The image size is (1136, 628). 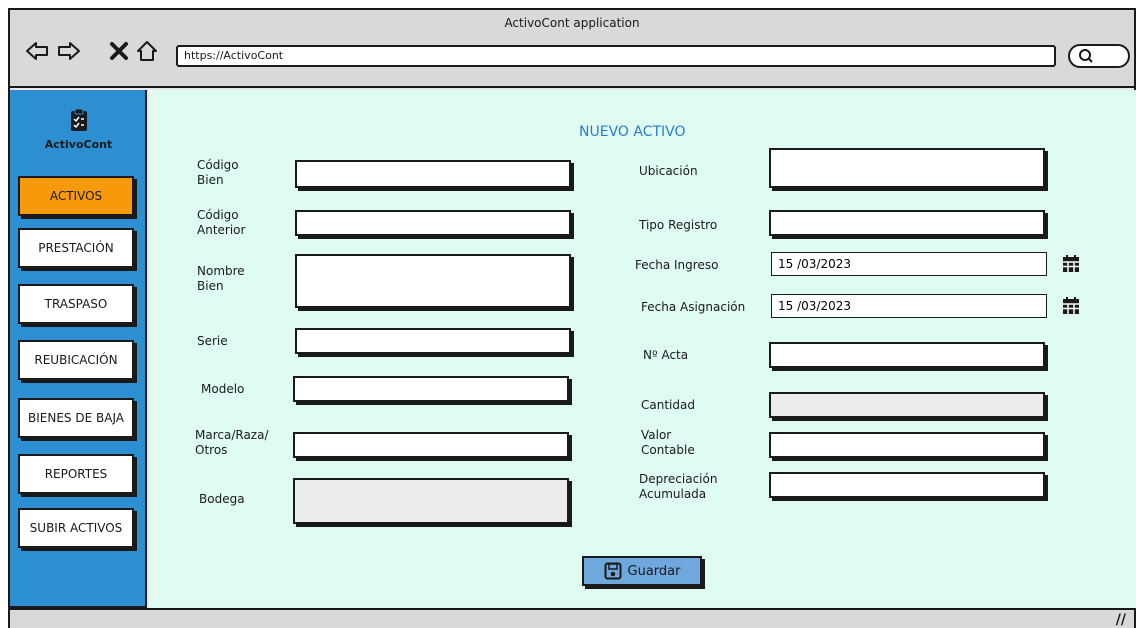 What do you see at coordinates (218, 172) in the screenshot?
I see `label-codigo-bien: Código Bien` at bounding box center [218, 172].